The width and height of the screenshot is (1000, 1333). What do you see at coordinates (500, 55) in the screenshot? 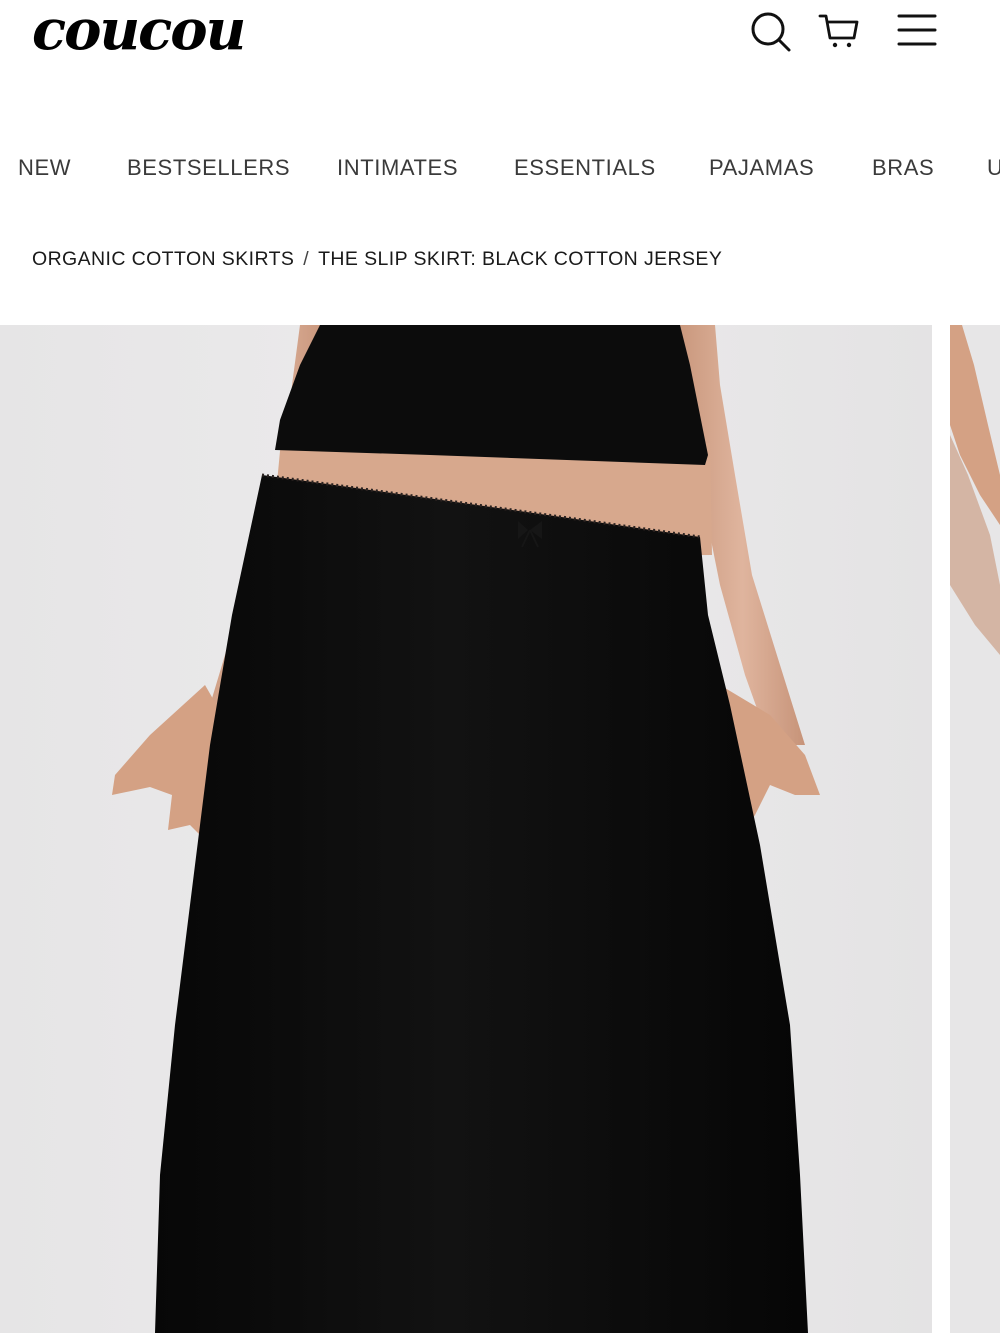
I see `site-header: coucou` at bounding box center [500, 55].